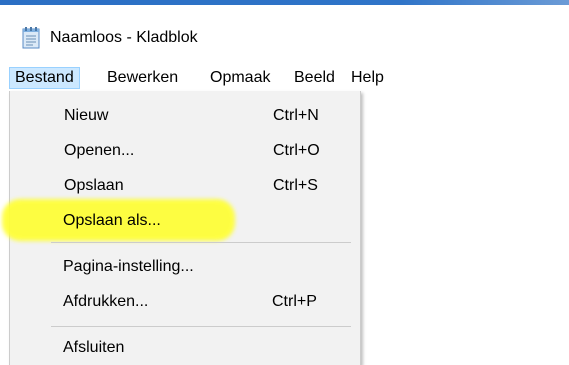 This screenshot has height=365, width=569. I want to click on menu-bestand: Bestand, so click(44, 78).